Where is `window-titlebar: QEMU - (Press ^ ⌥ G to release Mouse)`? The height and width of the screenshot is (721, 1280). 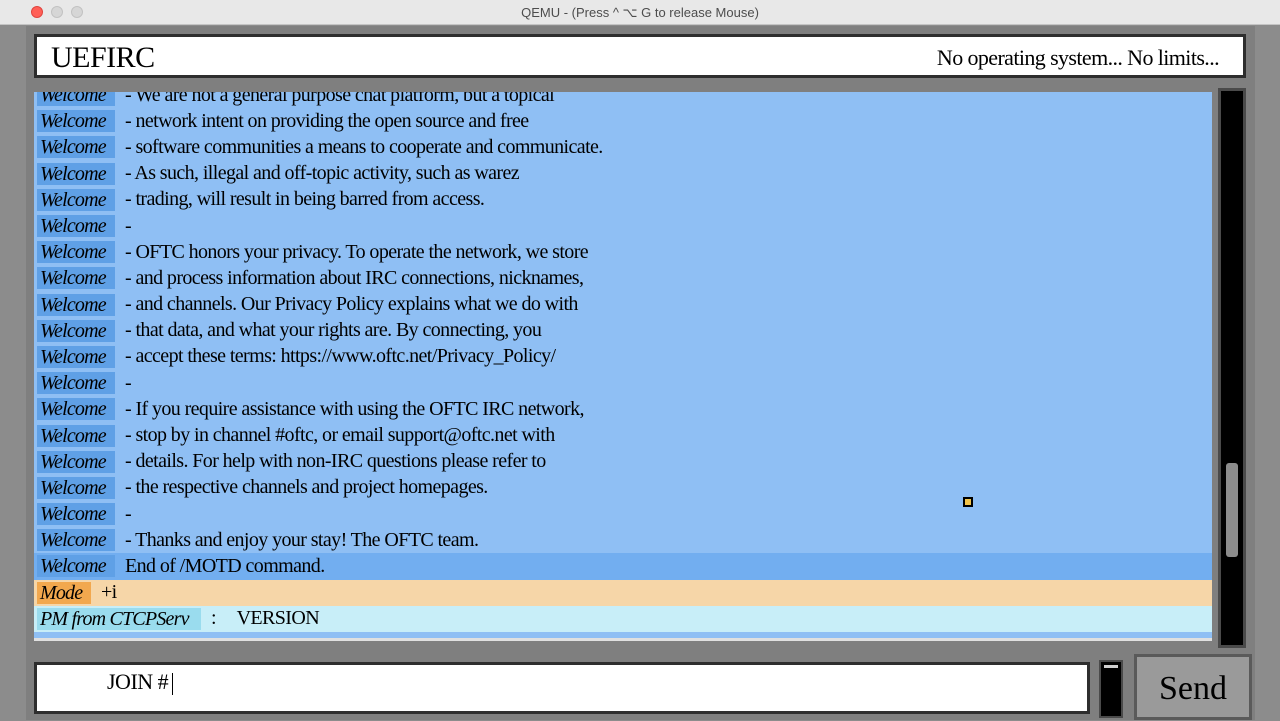
window-titlebar: QEMU - (Press ^ ⌥ G to release Mouse) is located at coordinates (640, 12).